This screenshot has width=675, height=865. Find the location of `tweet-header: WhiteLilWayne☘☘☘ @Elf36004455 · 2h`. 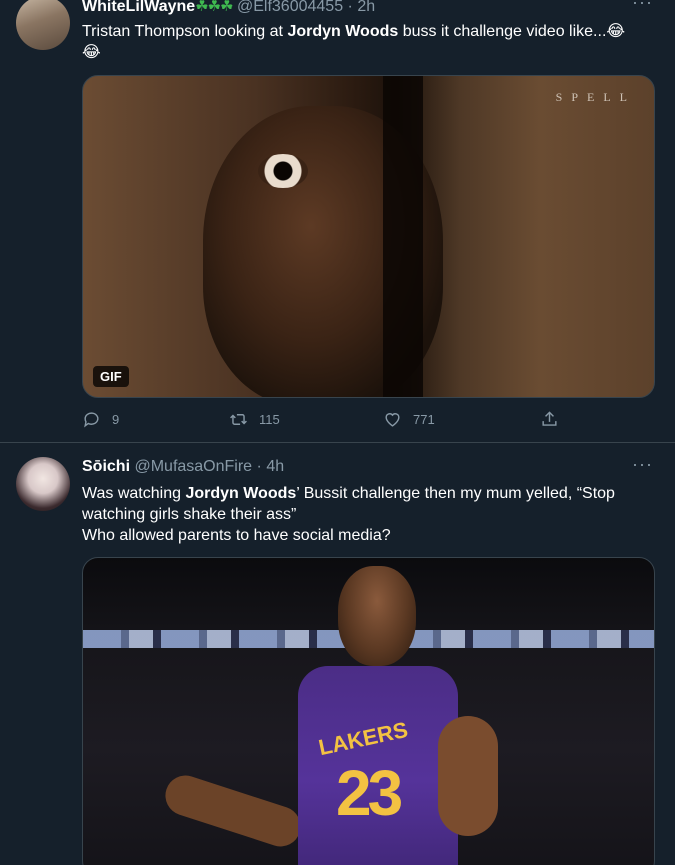

tweet-header: WhiteLilWayne☘☘☘ @Elf36004455 · 2h is located at coordinates (228, 8).